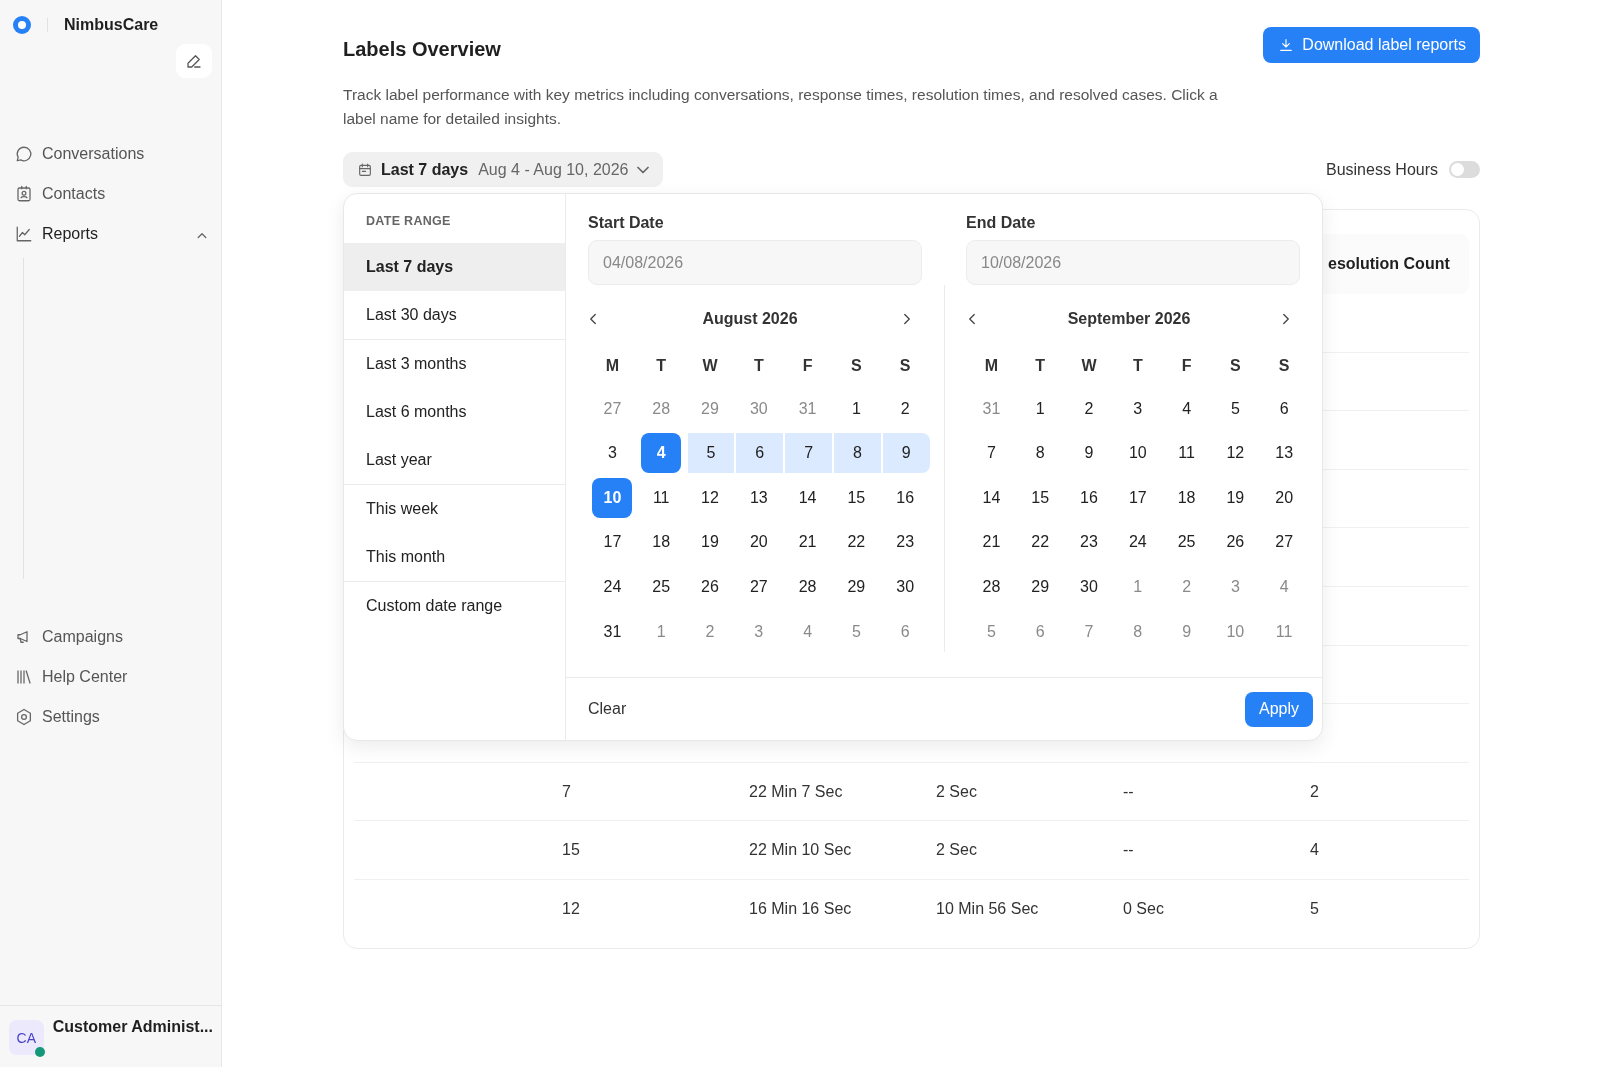 The width and height of the screenshot is (1600, 1067). What do you see at coordinates (454, 364) in the screenshot?
I see `date-range-option: Last 3 months` at bounding box center [454, 364].